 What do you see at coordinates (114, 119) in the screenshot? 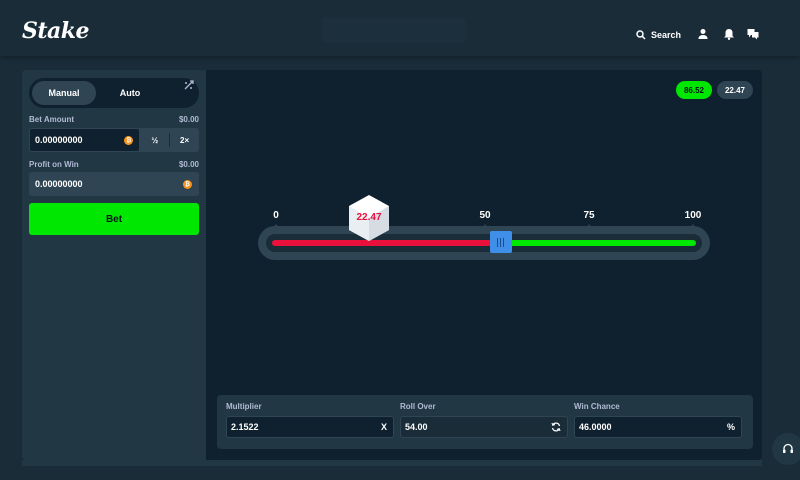
I see `bet-amount-label-row: Bet Amount $0.00` at bounding box center [114, 119].